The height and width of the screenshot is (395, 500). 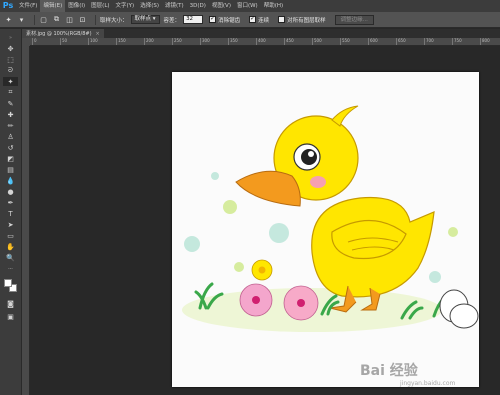 I want to click on ruler-label: 500, so click(x=318, y=40).